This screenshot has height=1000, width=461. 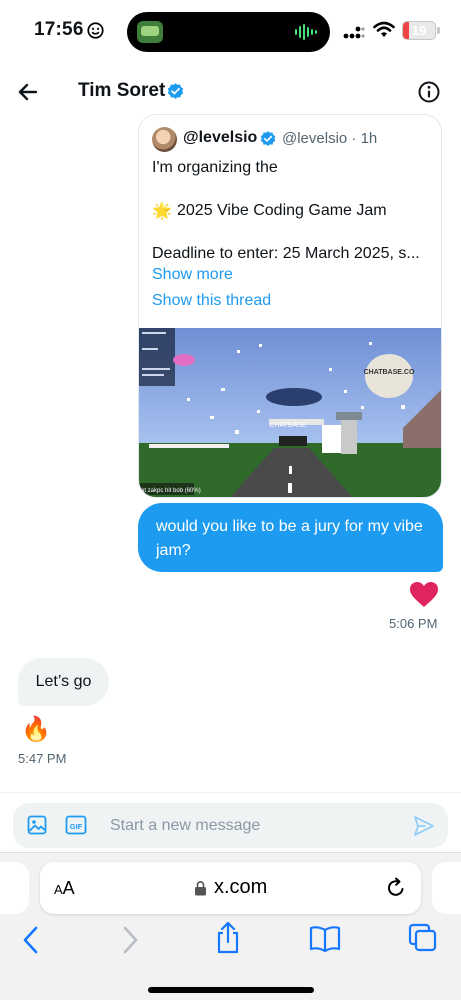 What do you see at coordinates (413, 623) in the screenshot?
I see `message-timestamp: 5:06 PM` at bounding box center [413, 623].